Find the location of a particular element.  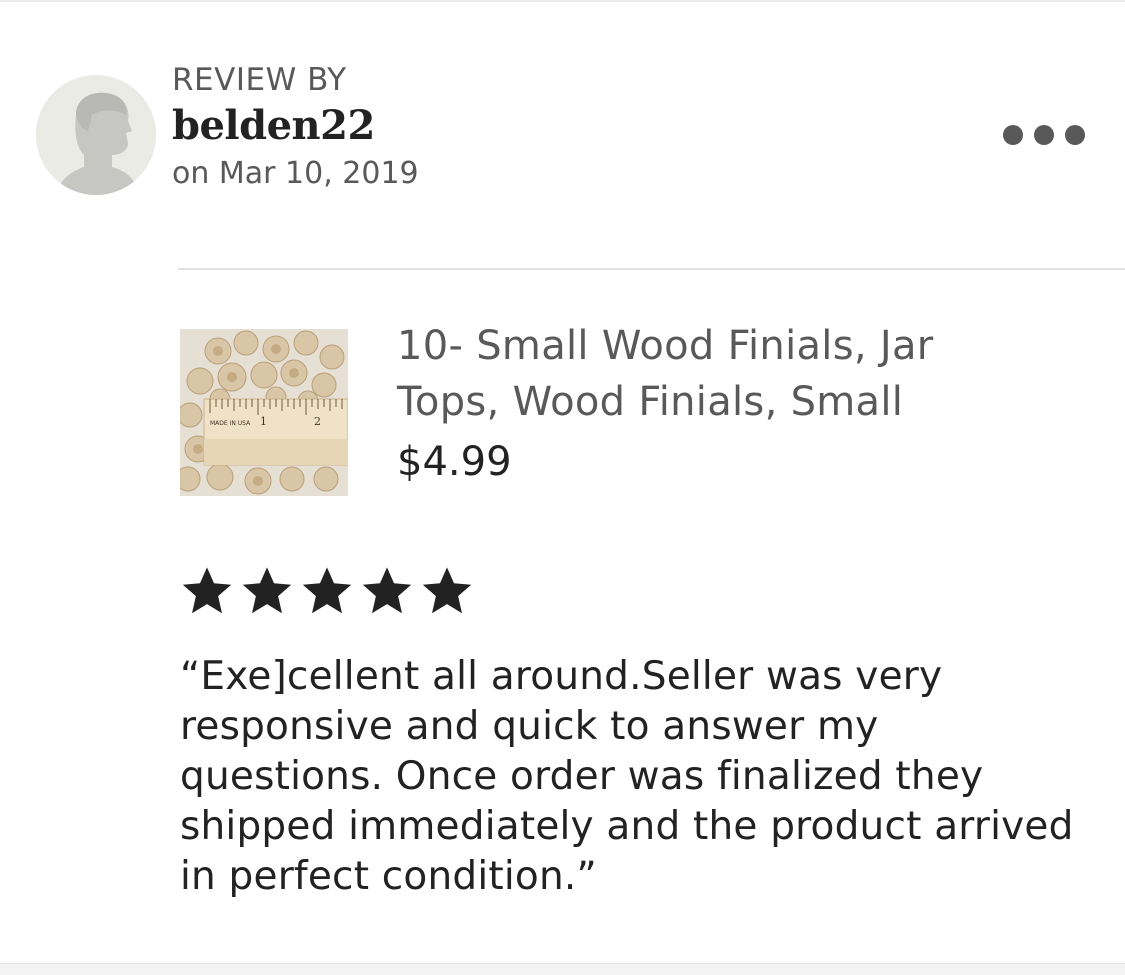

star-rating is located at coordinates (328, 592).